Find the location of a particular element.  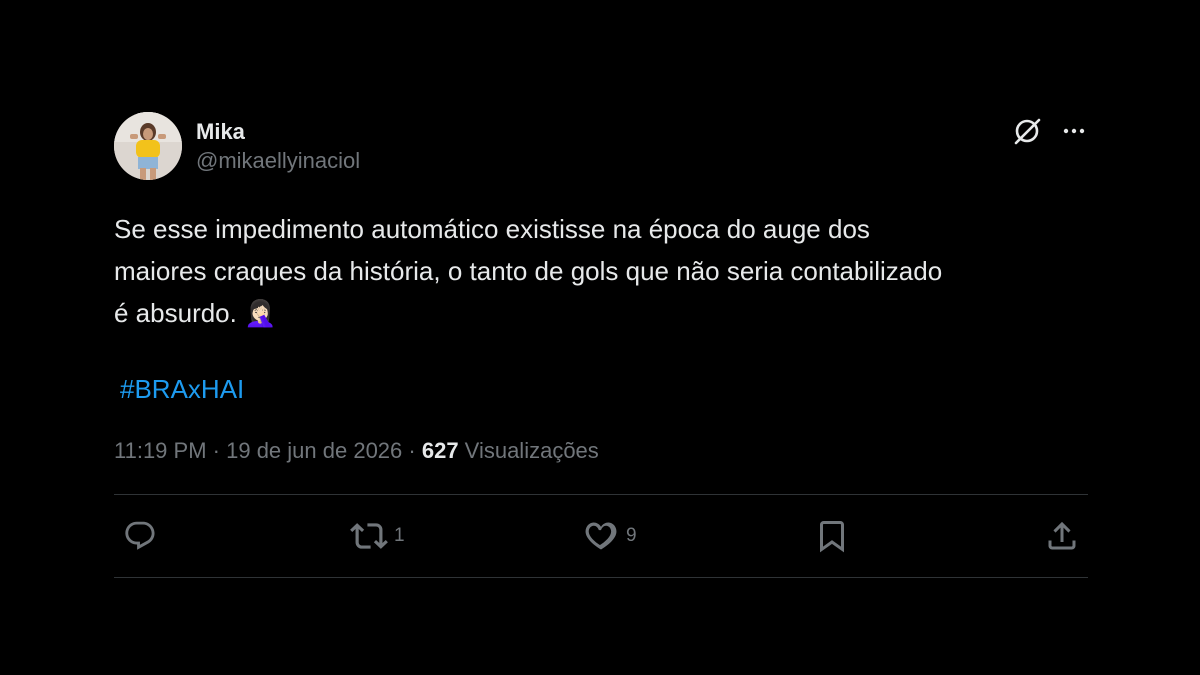

hashtag-link: #BRAxHAI is located at coordinates (182, 389).